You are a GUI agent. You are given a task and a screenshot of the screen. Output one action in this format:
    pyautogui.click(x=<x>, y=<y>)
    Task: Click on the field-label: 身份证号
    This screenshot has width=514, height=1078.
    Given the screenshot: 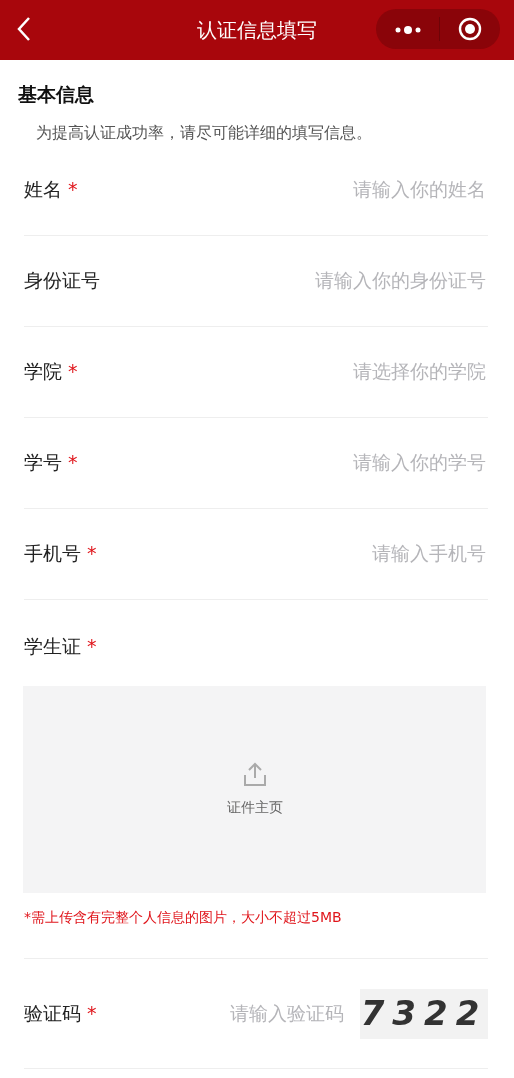 What is the action you would take?
    pyautogui.click(x=62, y=281)
    